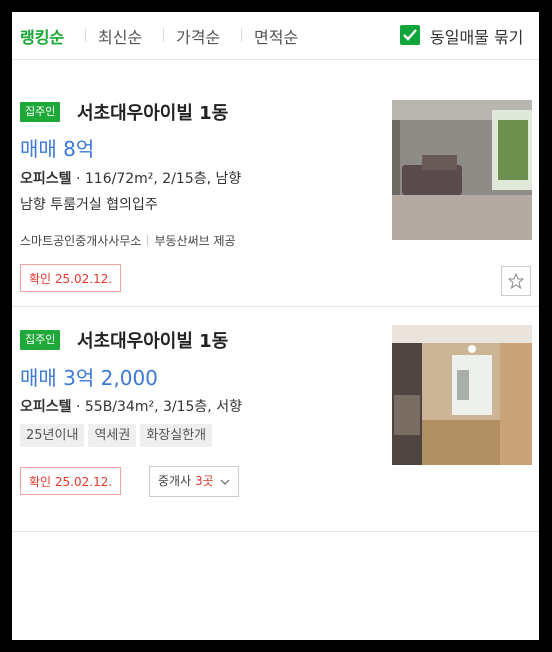 This screenshot has width=552, height=652. I want to click on listing-specs: 오피스텔 · 116/72m², 2/15층, 남향, so click(130, 178).